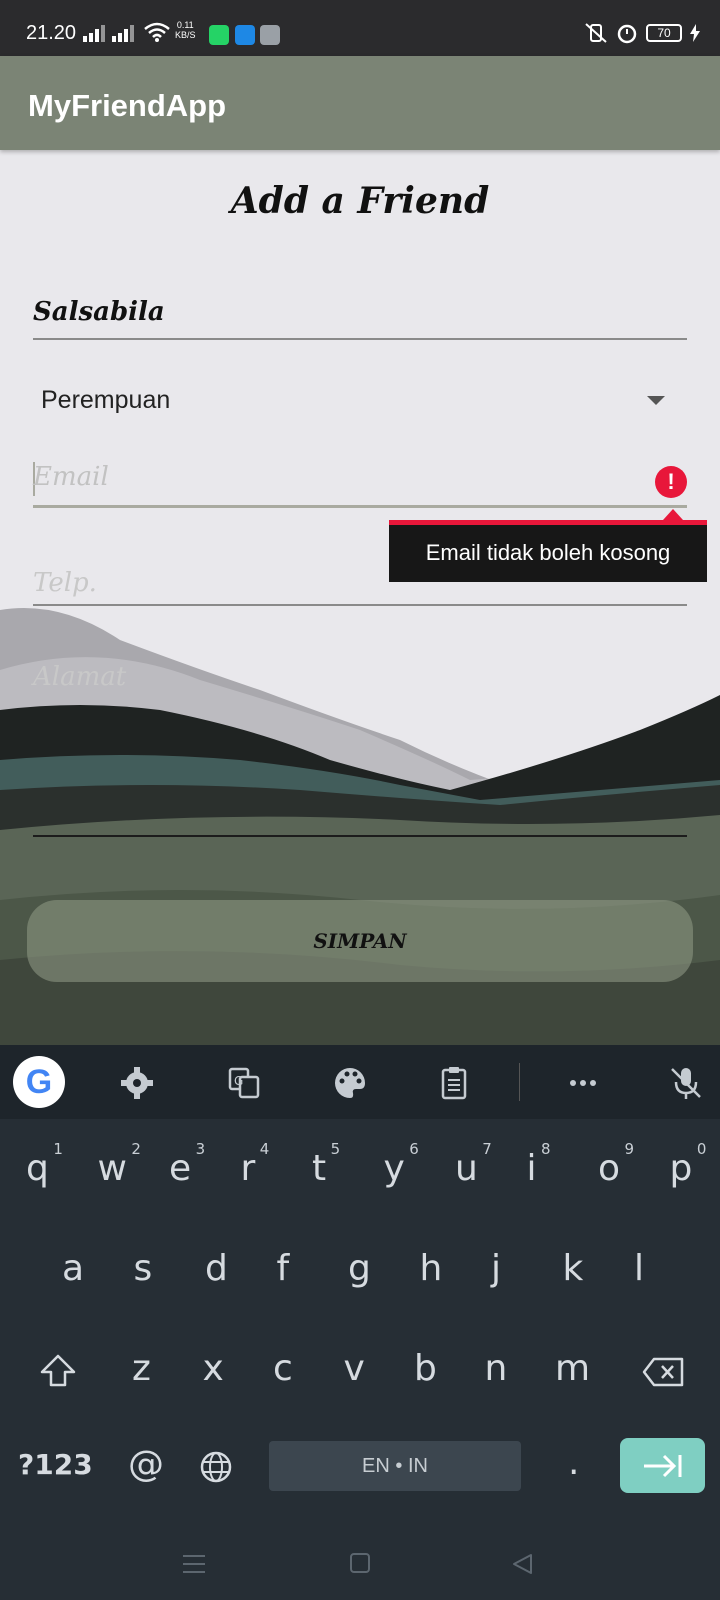 The height and width of the screenshot is (1600, 720). Describe the element at coordinates (664, 33) in the screenshot. I see `battery-icon: 70` at that location.